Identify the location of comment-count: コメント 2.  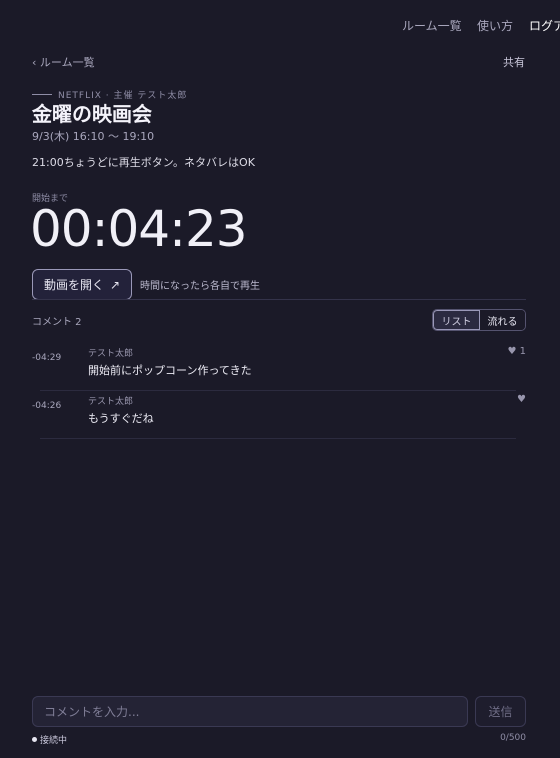
(57, 322).